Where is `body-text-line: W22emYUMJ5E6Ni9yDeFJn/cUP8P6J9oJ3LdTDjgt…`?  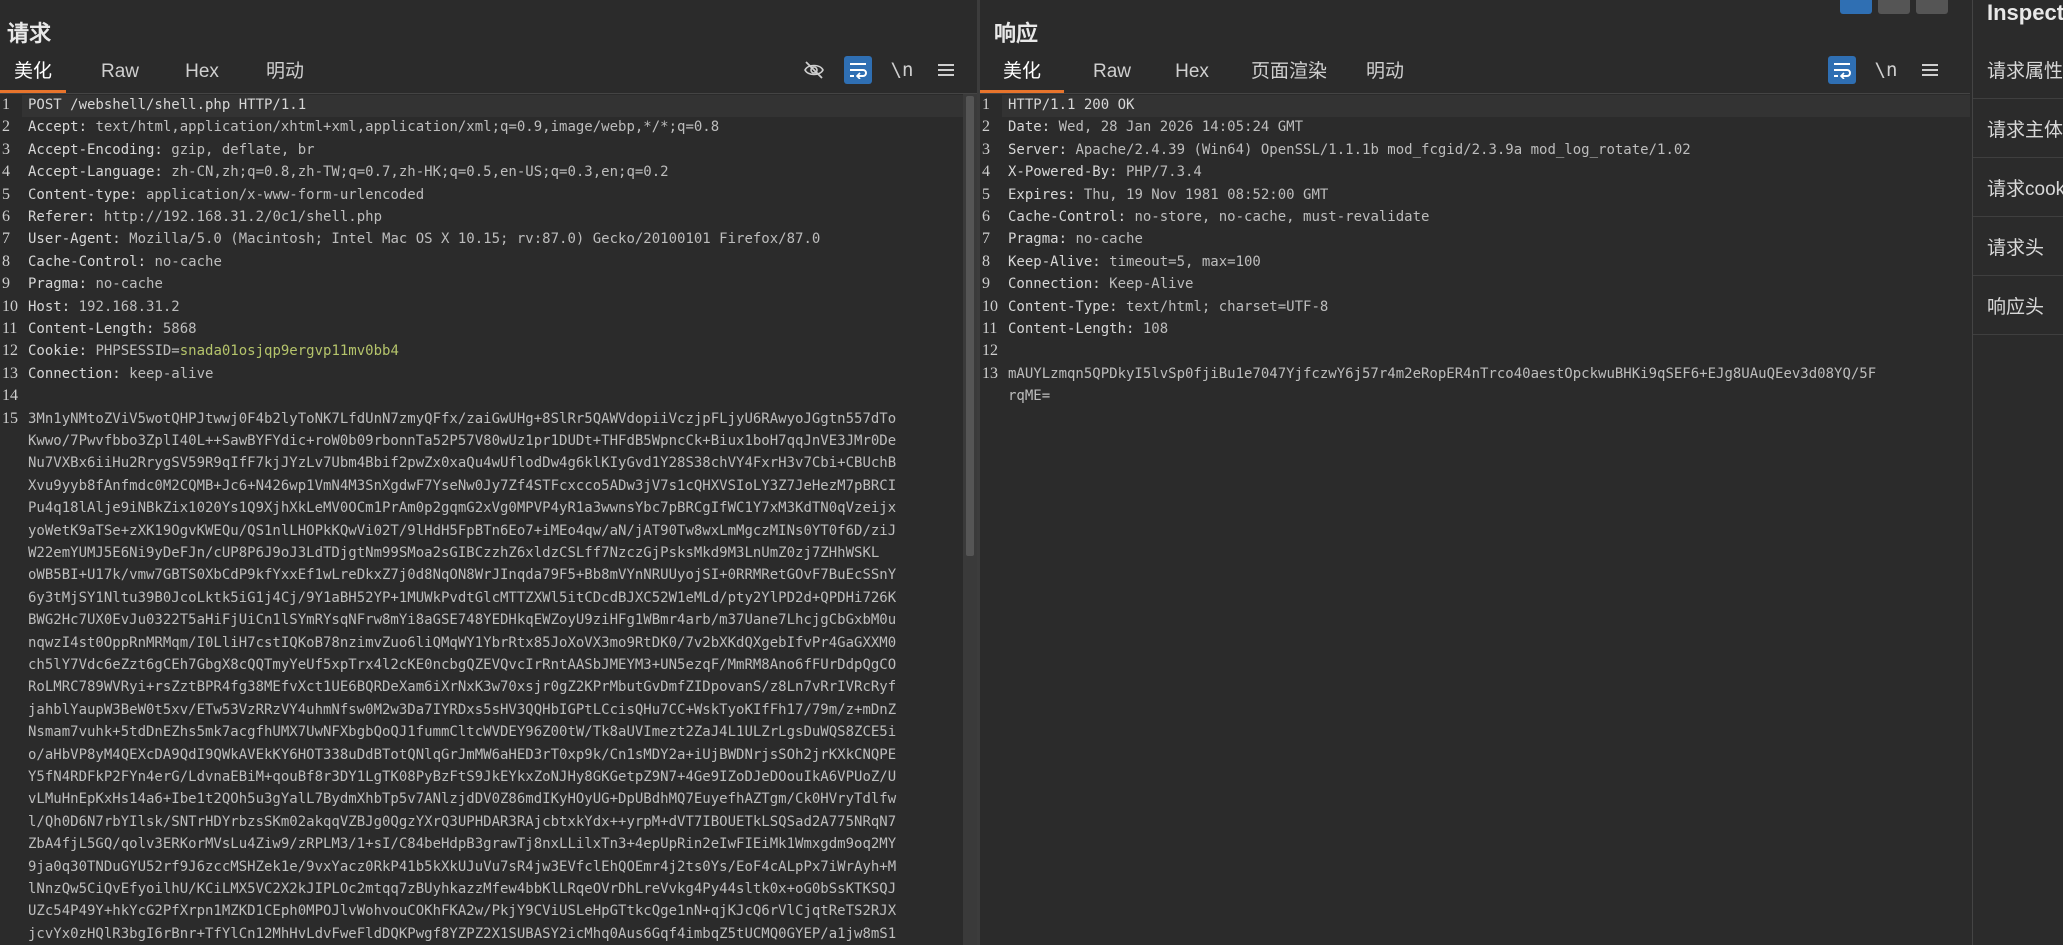 body-text-line: W22emYUMJ5E6Ni9yDeFJn/cUP8P6J9oJ3LdTDjgt… is located at coordinates (453, 553).